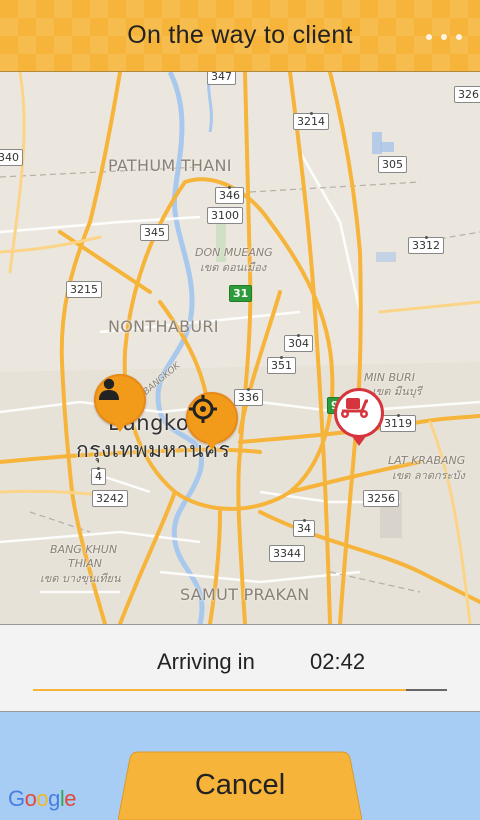 The image size is (480, 820). What do you see at coordinates (245, 594) in the screenshot?
I see `place-label: SAMUT PRAKAN` at bounding box center [245, 594].